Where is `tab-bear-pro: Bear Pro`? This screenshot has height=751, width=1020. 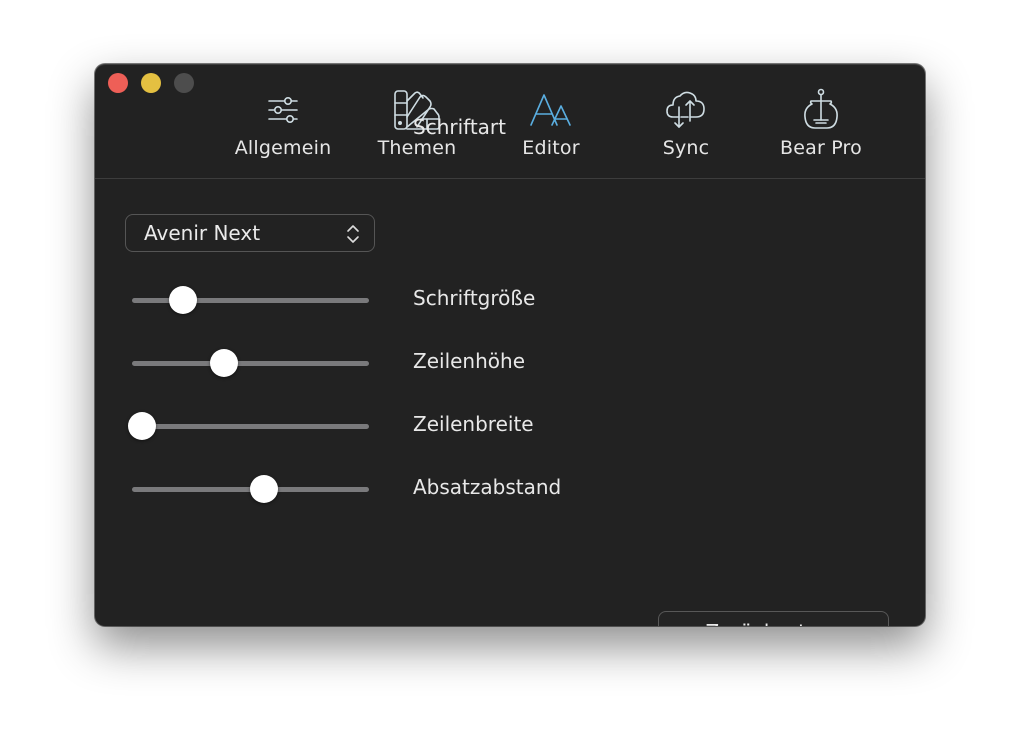 tab-bear-pro: Bear Pro is located at coordinates (821, 128).